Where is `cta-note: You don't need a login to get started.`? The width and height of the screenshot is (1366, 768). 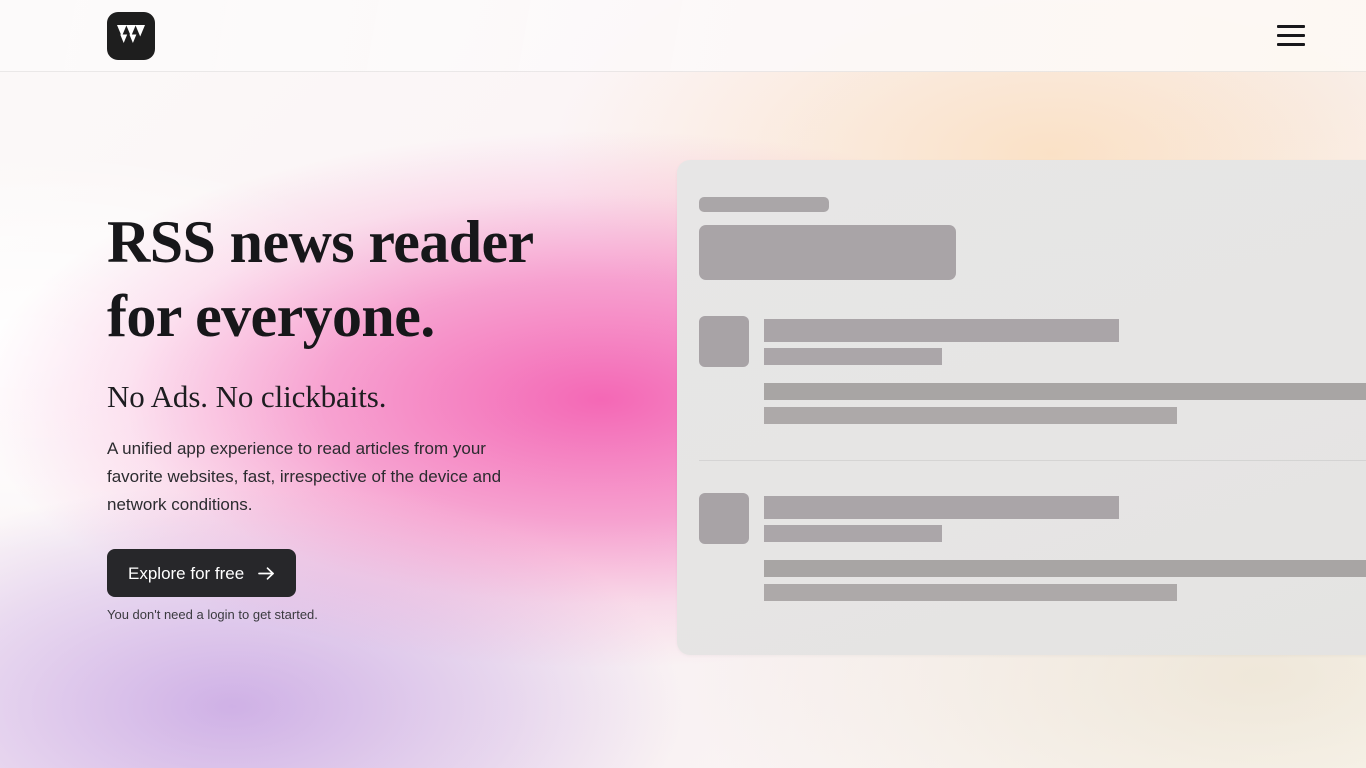
cta-note: You don't need a login to get started. is located at coordinates (212, 614).